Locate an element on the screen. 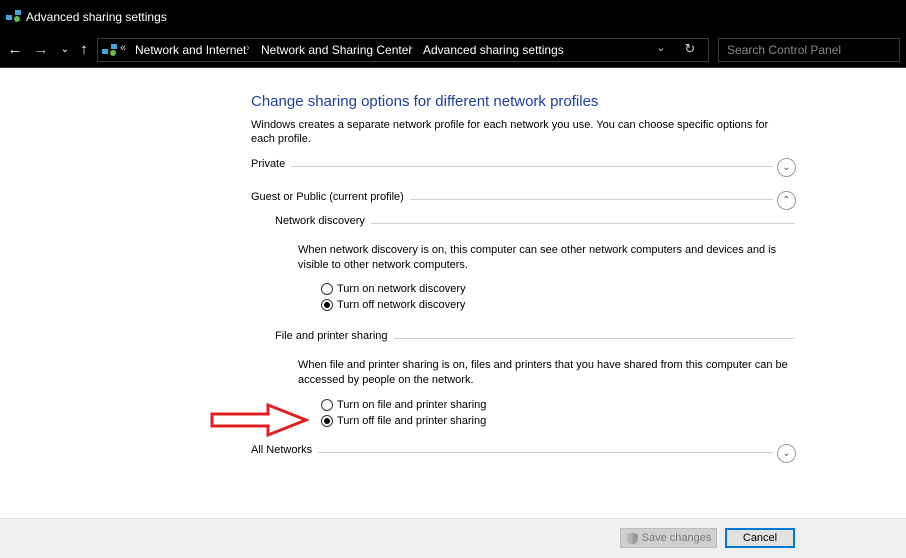  network-discovery-title: Network discovery is located at coordinates (323, 221).